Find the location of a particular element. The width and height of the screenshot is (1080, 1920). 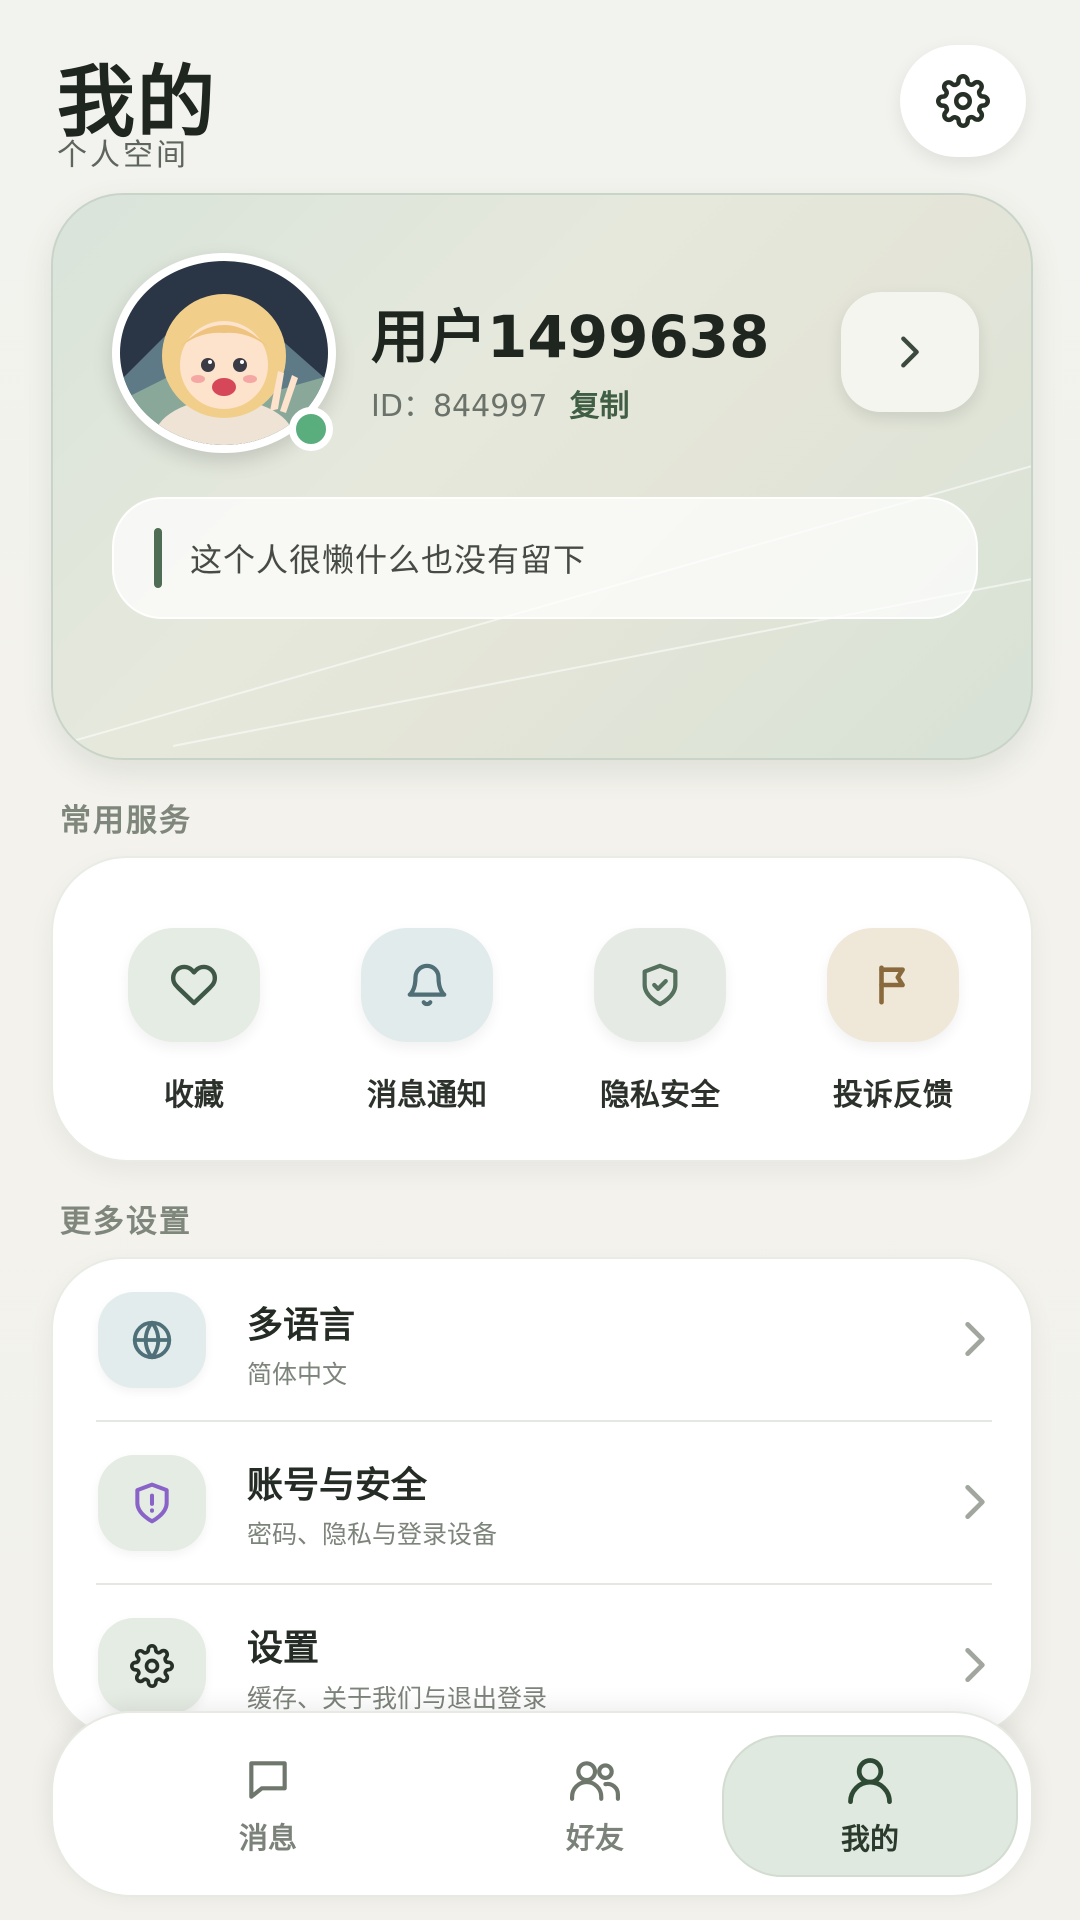

page-subtitle: 个人空间 is located at coordinates (123, 155).